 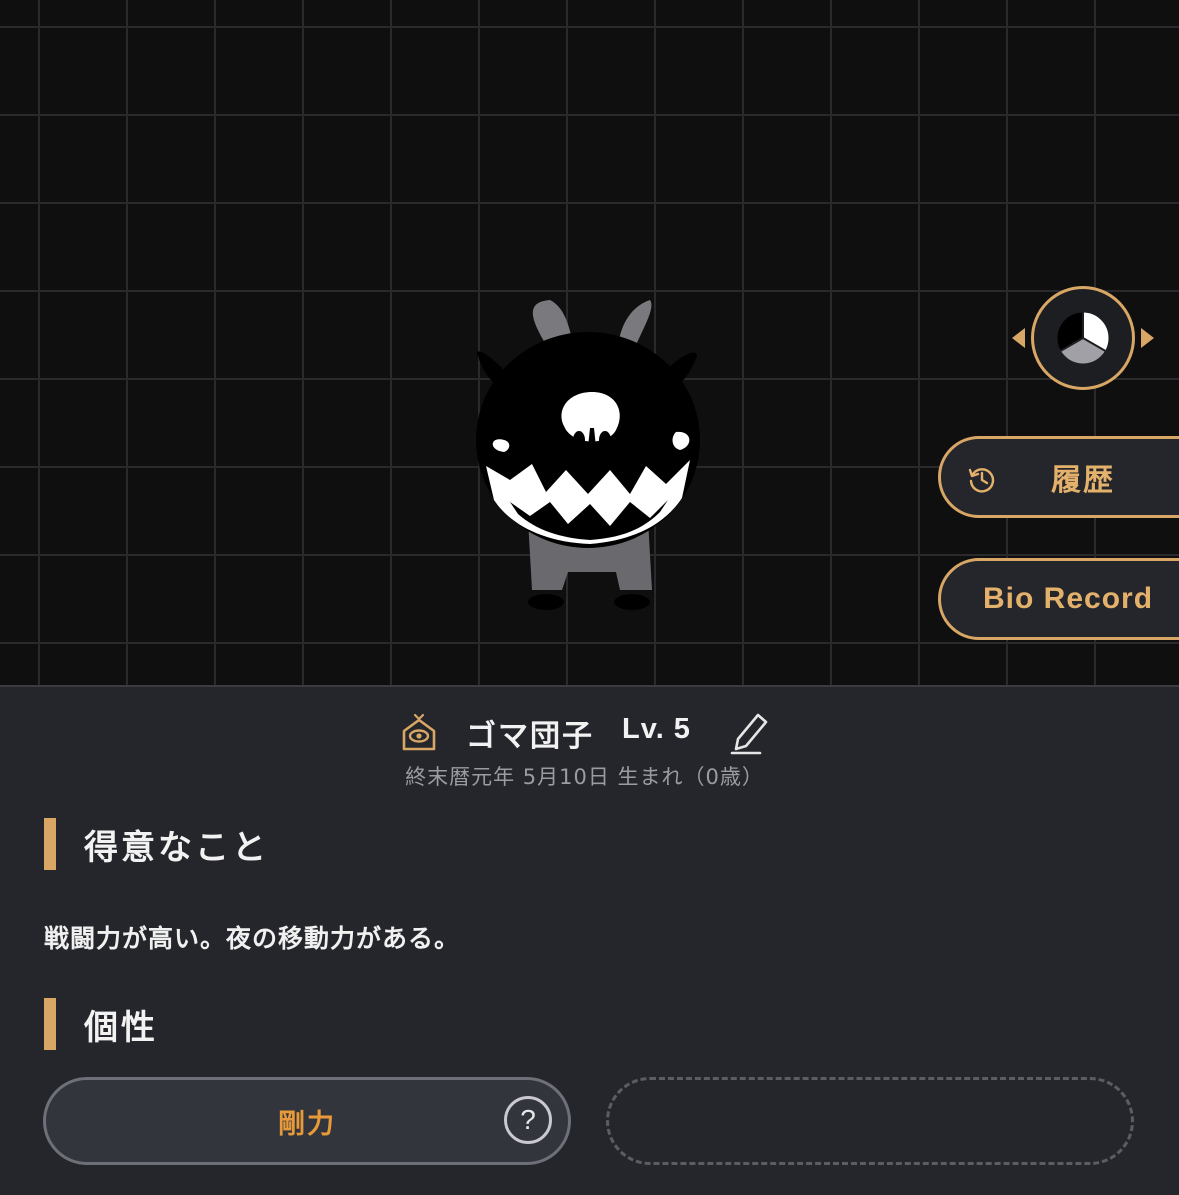 I want to click on birth-date: 終末暦元年 5月10日 生まれ（0歳）, so click(x=584, y=777).